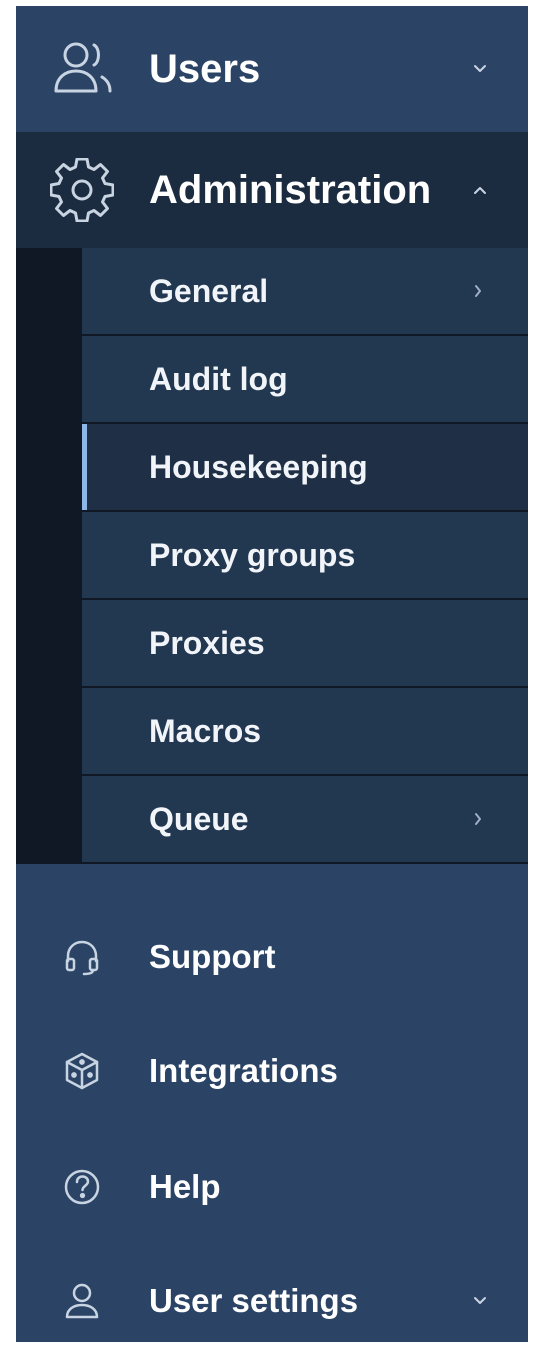 The image size is (538, 1350). What do you see at coordinates (82, 190) in the screenshot?
I see `gear-icon` at bounding box center [82, 190].